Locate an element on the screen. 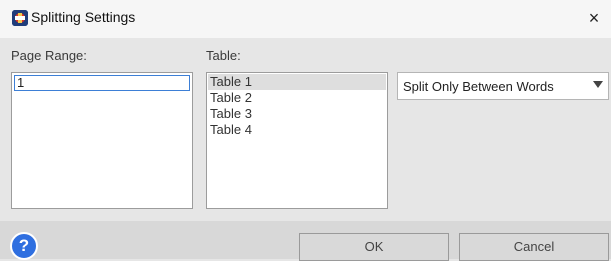 Image resolution: width=611 pixels, height=261 pixels. table-list-item: Table 1 is located at coordinates (297, 82).